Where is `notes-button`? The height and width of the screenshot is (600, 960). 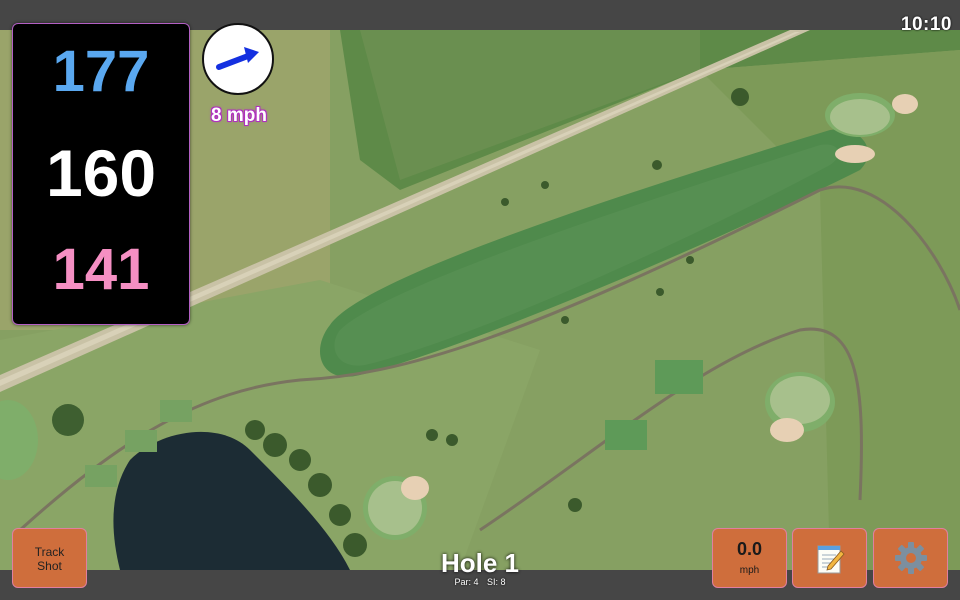
notes-button is located at coordinates (829, 558).